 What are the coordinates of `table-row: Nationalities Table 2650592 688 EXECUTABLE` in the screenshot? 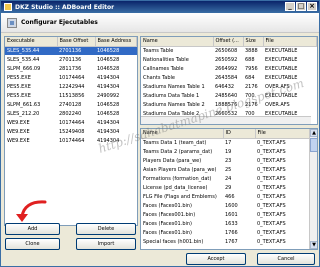 It's located at (229, 59).